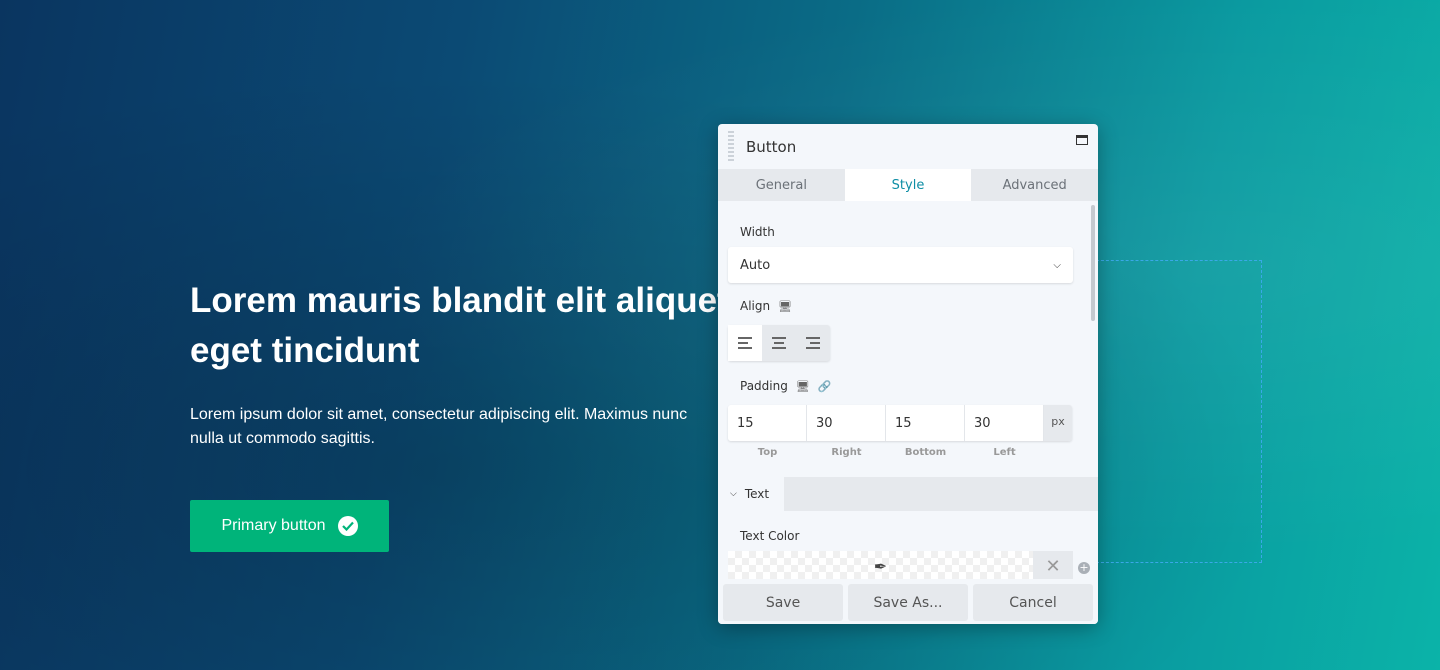  I want to click on padding-field-labels: Top Right Bottom Left, so click(886, 452).